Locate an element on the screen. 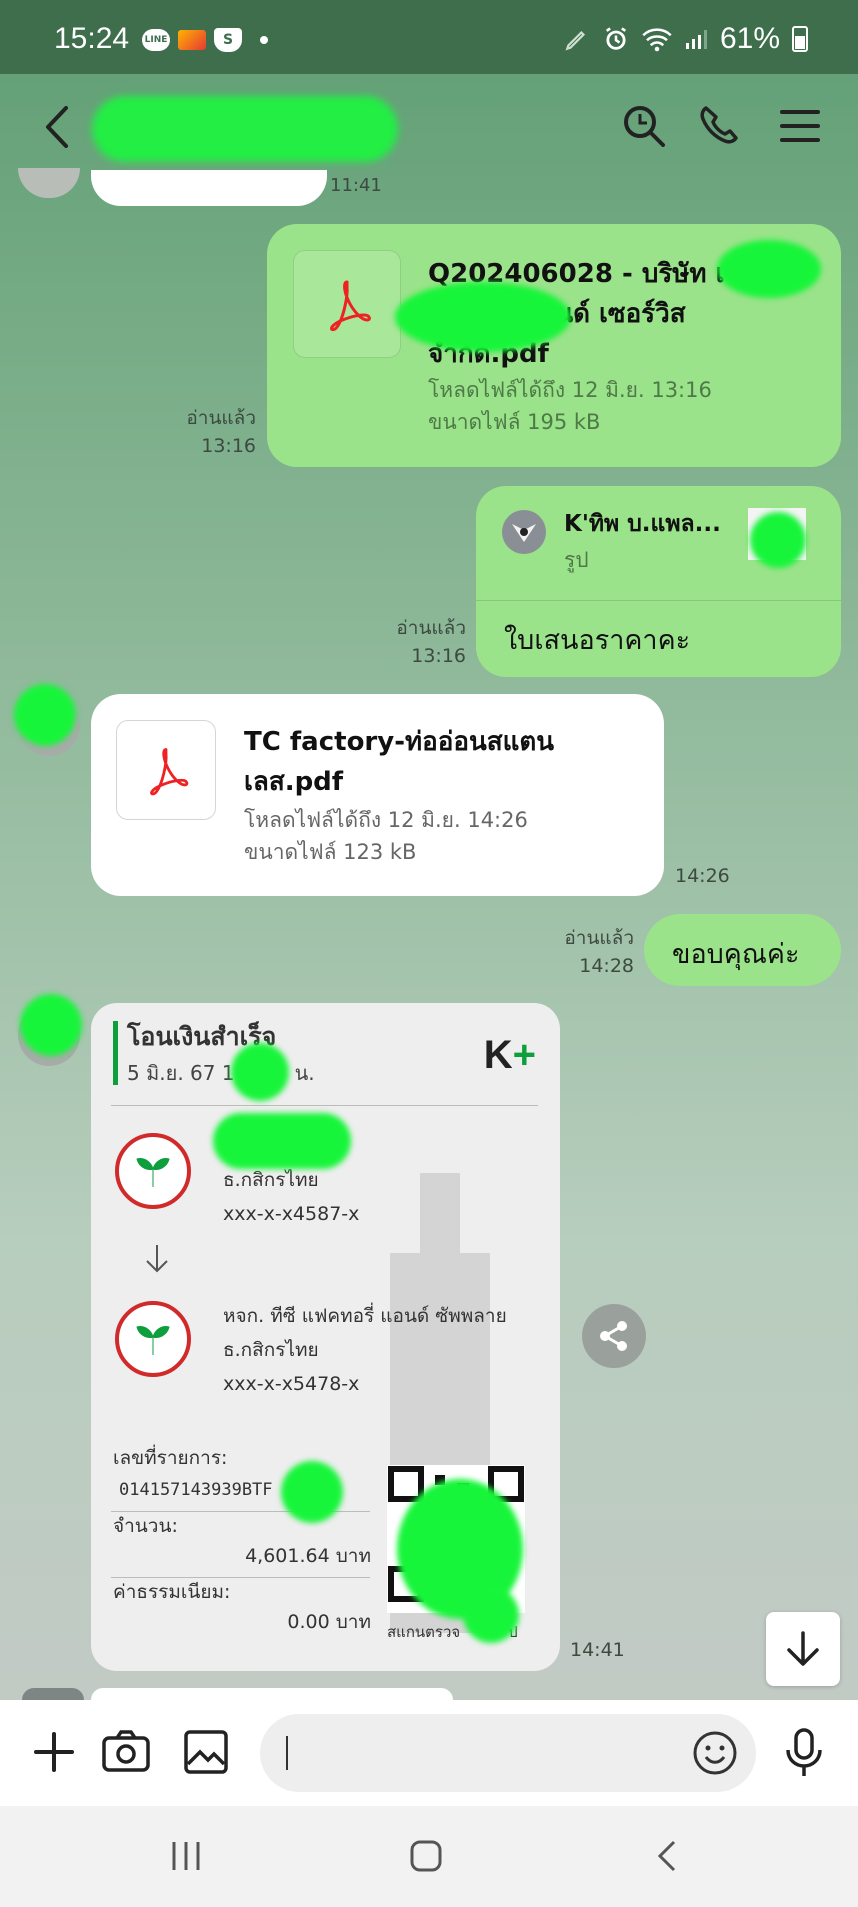 Image resolution: width=858 pixels, height=1907 pixels. battery-icon is located at coordinates (800, 39).